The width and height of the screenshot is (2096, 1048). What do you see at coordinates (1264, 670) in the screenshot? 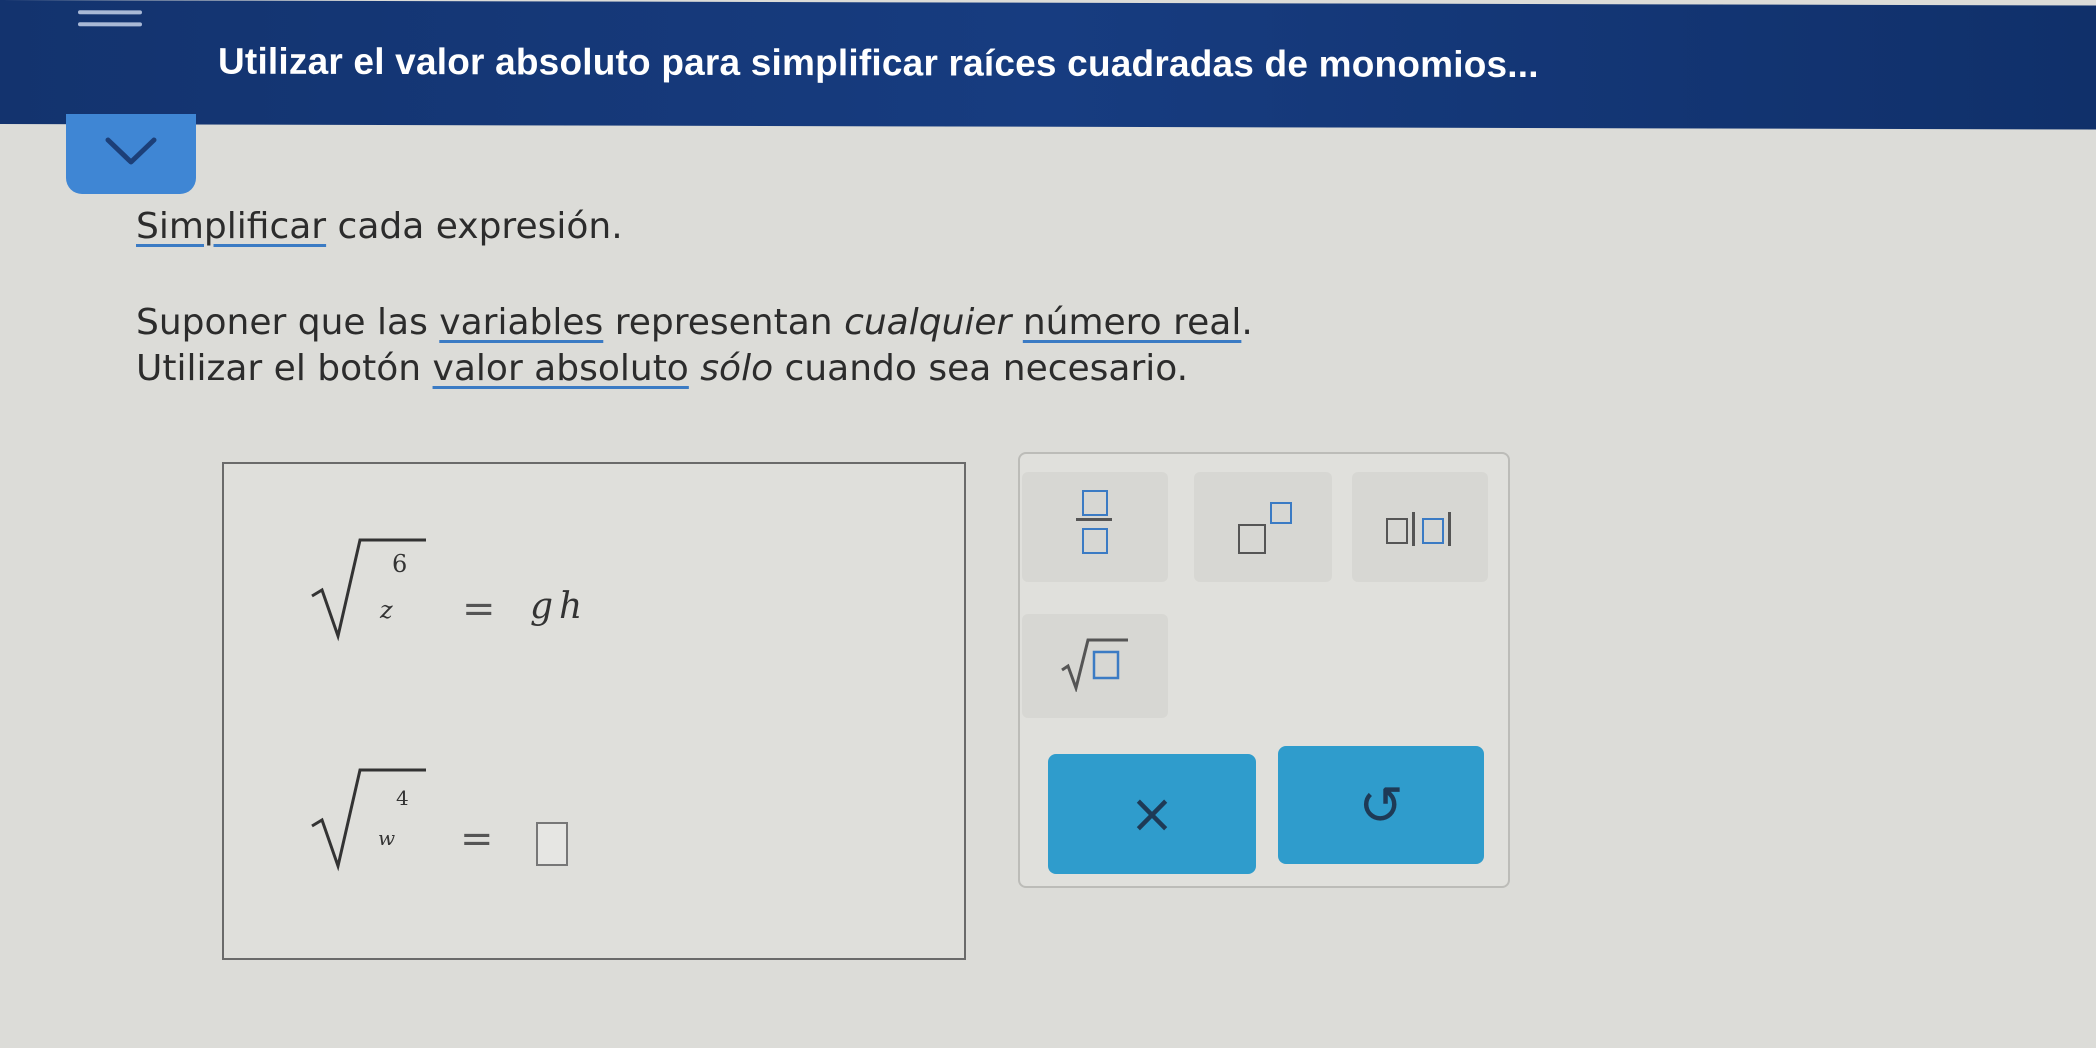
I see `math-palette: × ↺` at bounding box center [1264, 670].